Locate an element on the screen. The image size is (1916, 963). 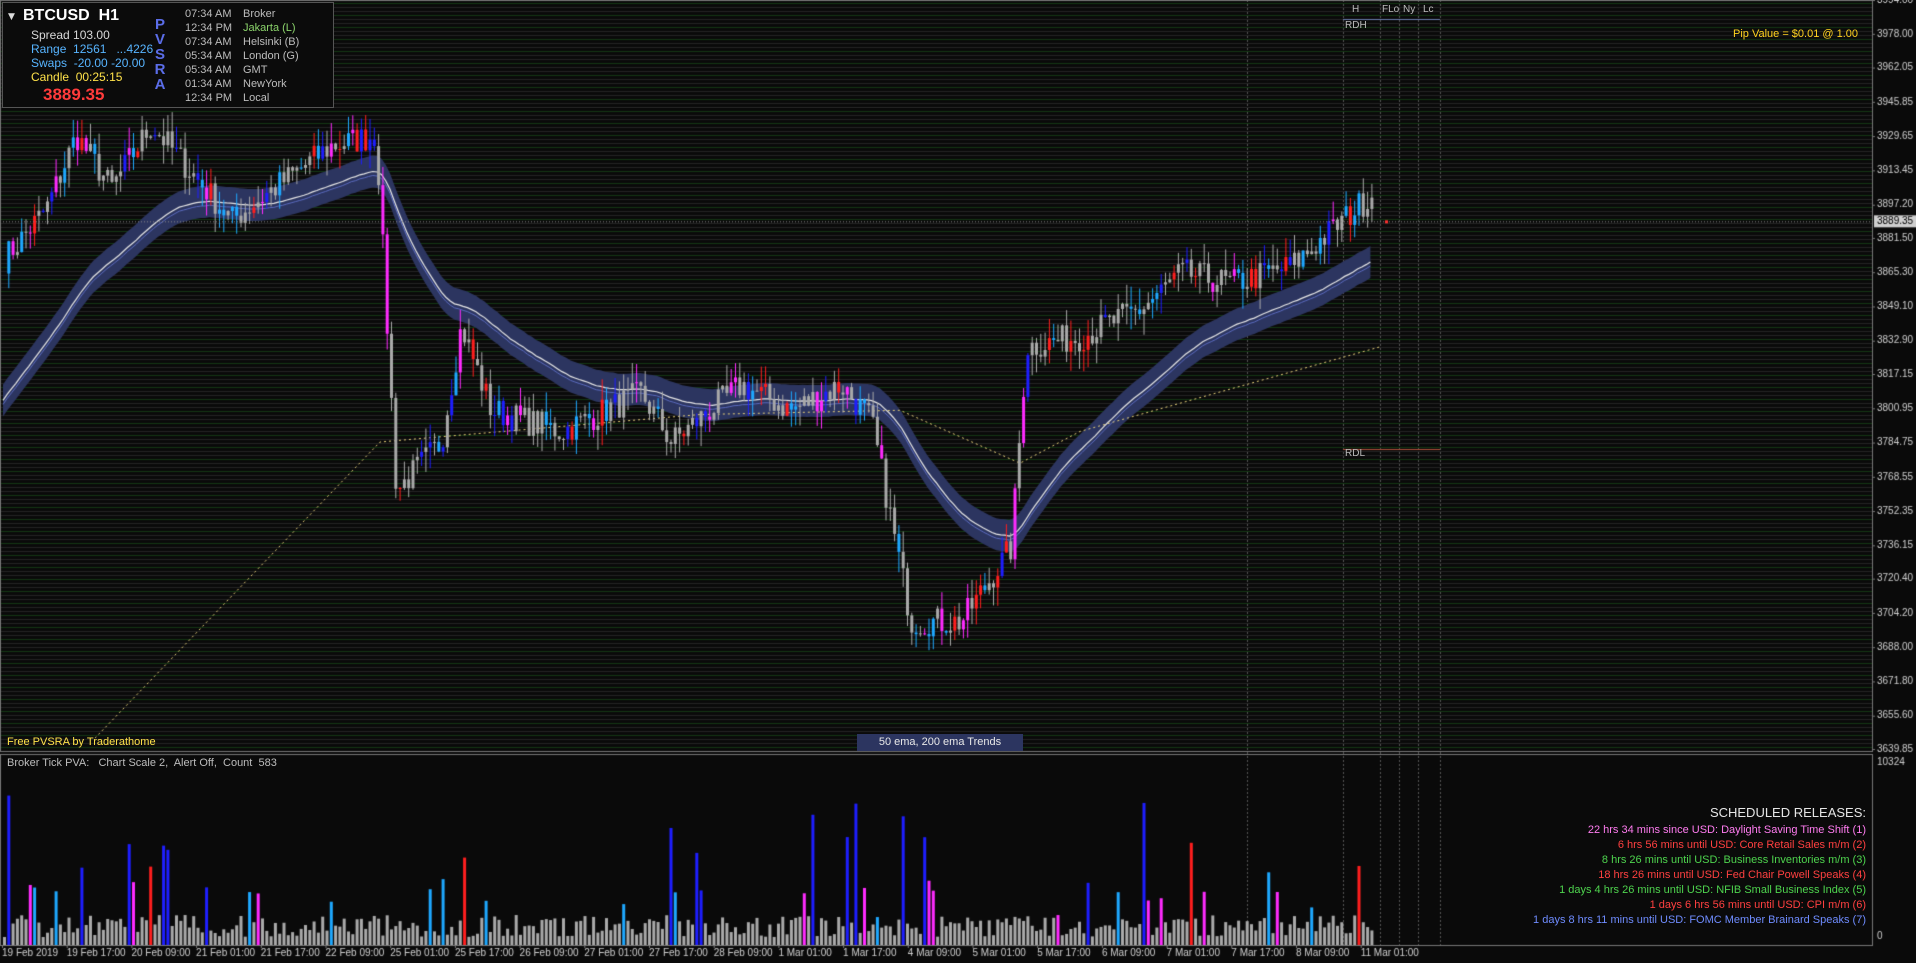
timezone-row: 05:34 AM London (G) is located at coordinates (242, 56).